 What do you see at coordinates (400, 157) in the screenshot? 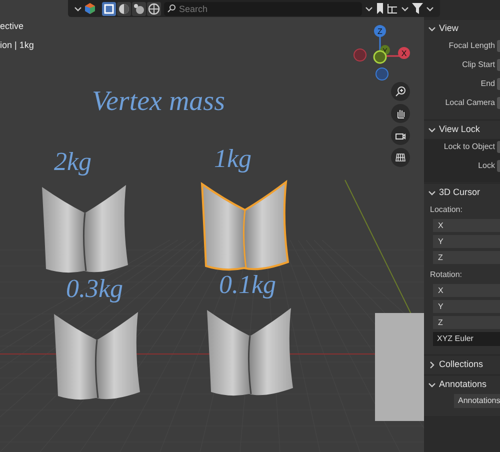
I see `grid-icon` at bounding box center [400, 157].